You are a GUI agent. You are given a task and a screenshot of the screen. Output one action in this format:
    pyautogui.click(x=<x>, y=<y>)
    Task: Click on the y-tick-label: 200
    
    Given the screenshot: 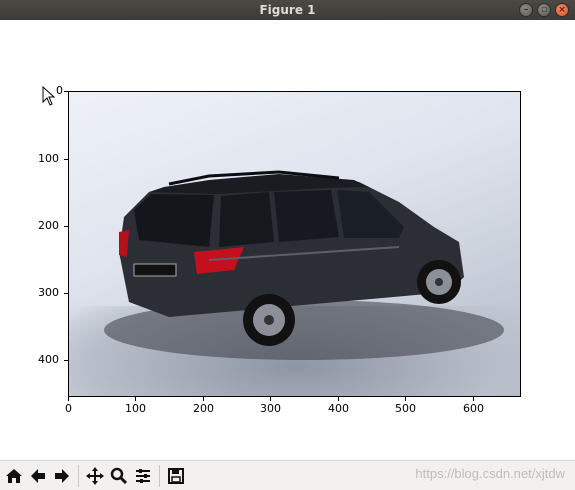 What is the action you would take?
    pyautogui.click(x=48, y=225)
    